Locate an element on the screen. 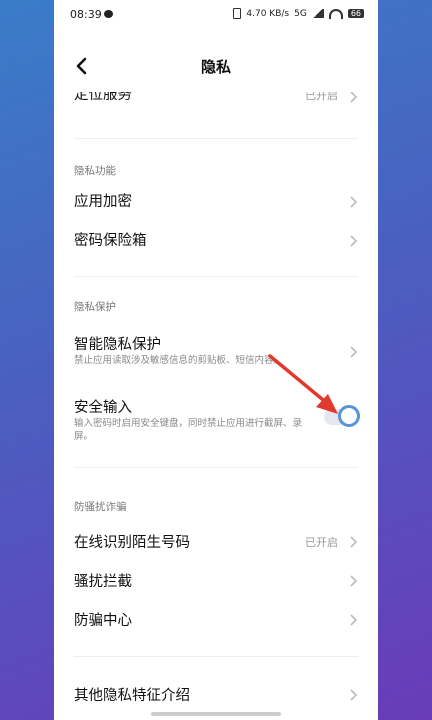 This screenshot has height=720, width=432. row-vault: 密码保险箱 is located at coordinates (216, 240).